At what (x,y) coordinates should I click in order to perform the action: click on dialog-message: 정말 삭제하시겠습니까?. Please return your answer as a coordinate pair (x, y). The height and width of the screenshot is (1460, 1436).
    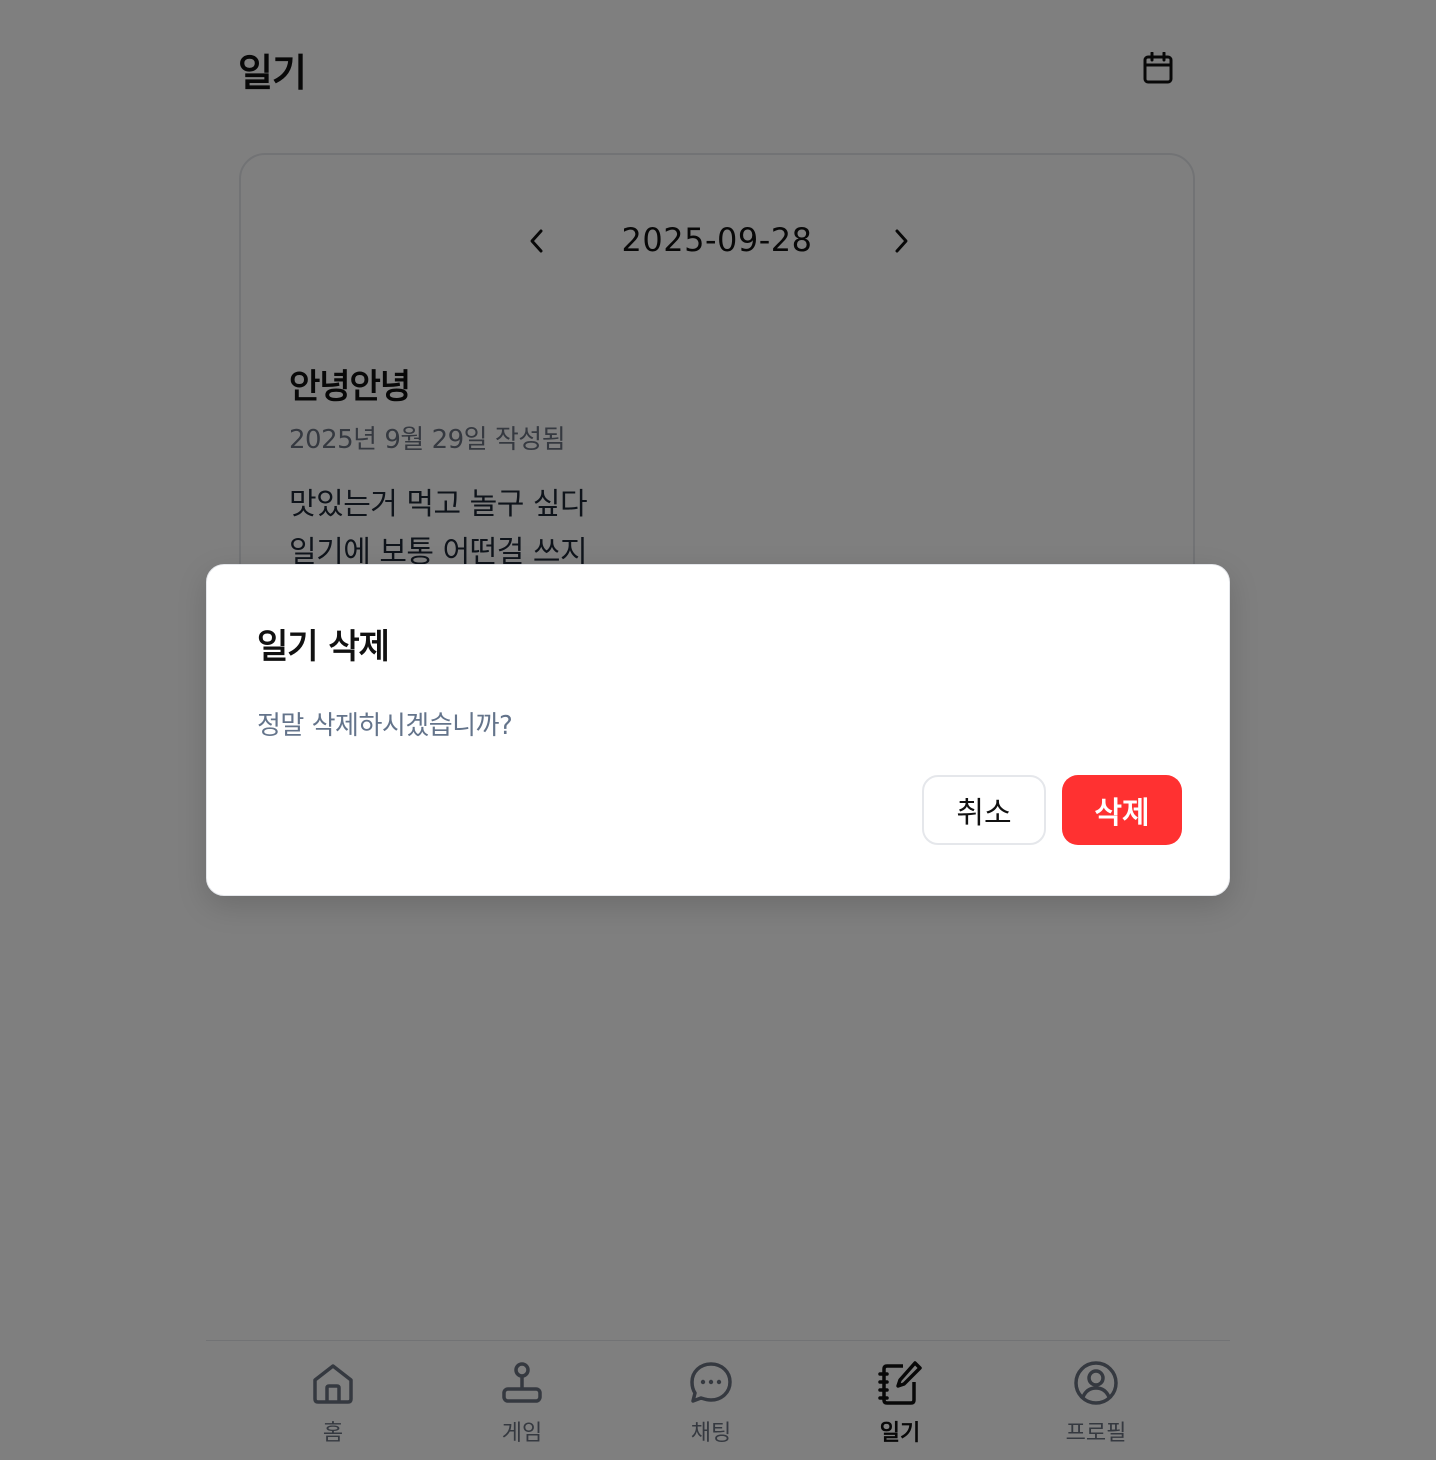
    Looking at the image, I should click on (385, 726).